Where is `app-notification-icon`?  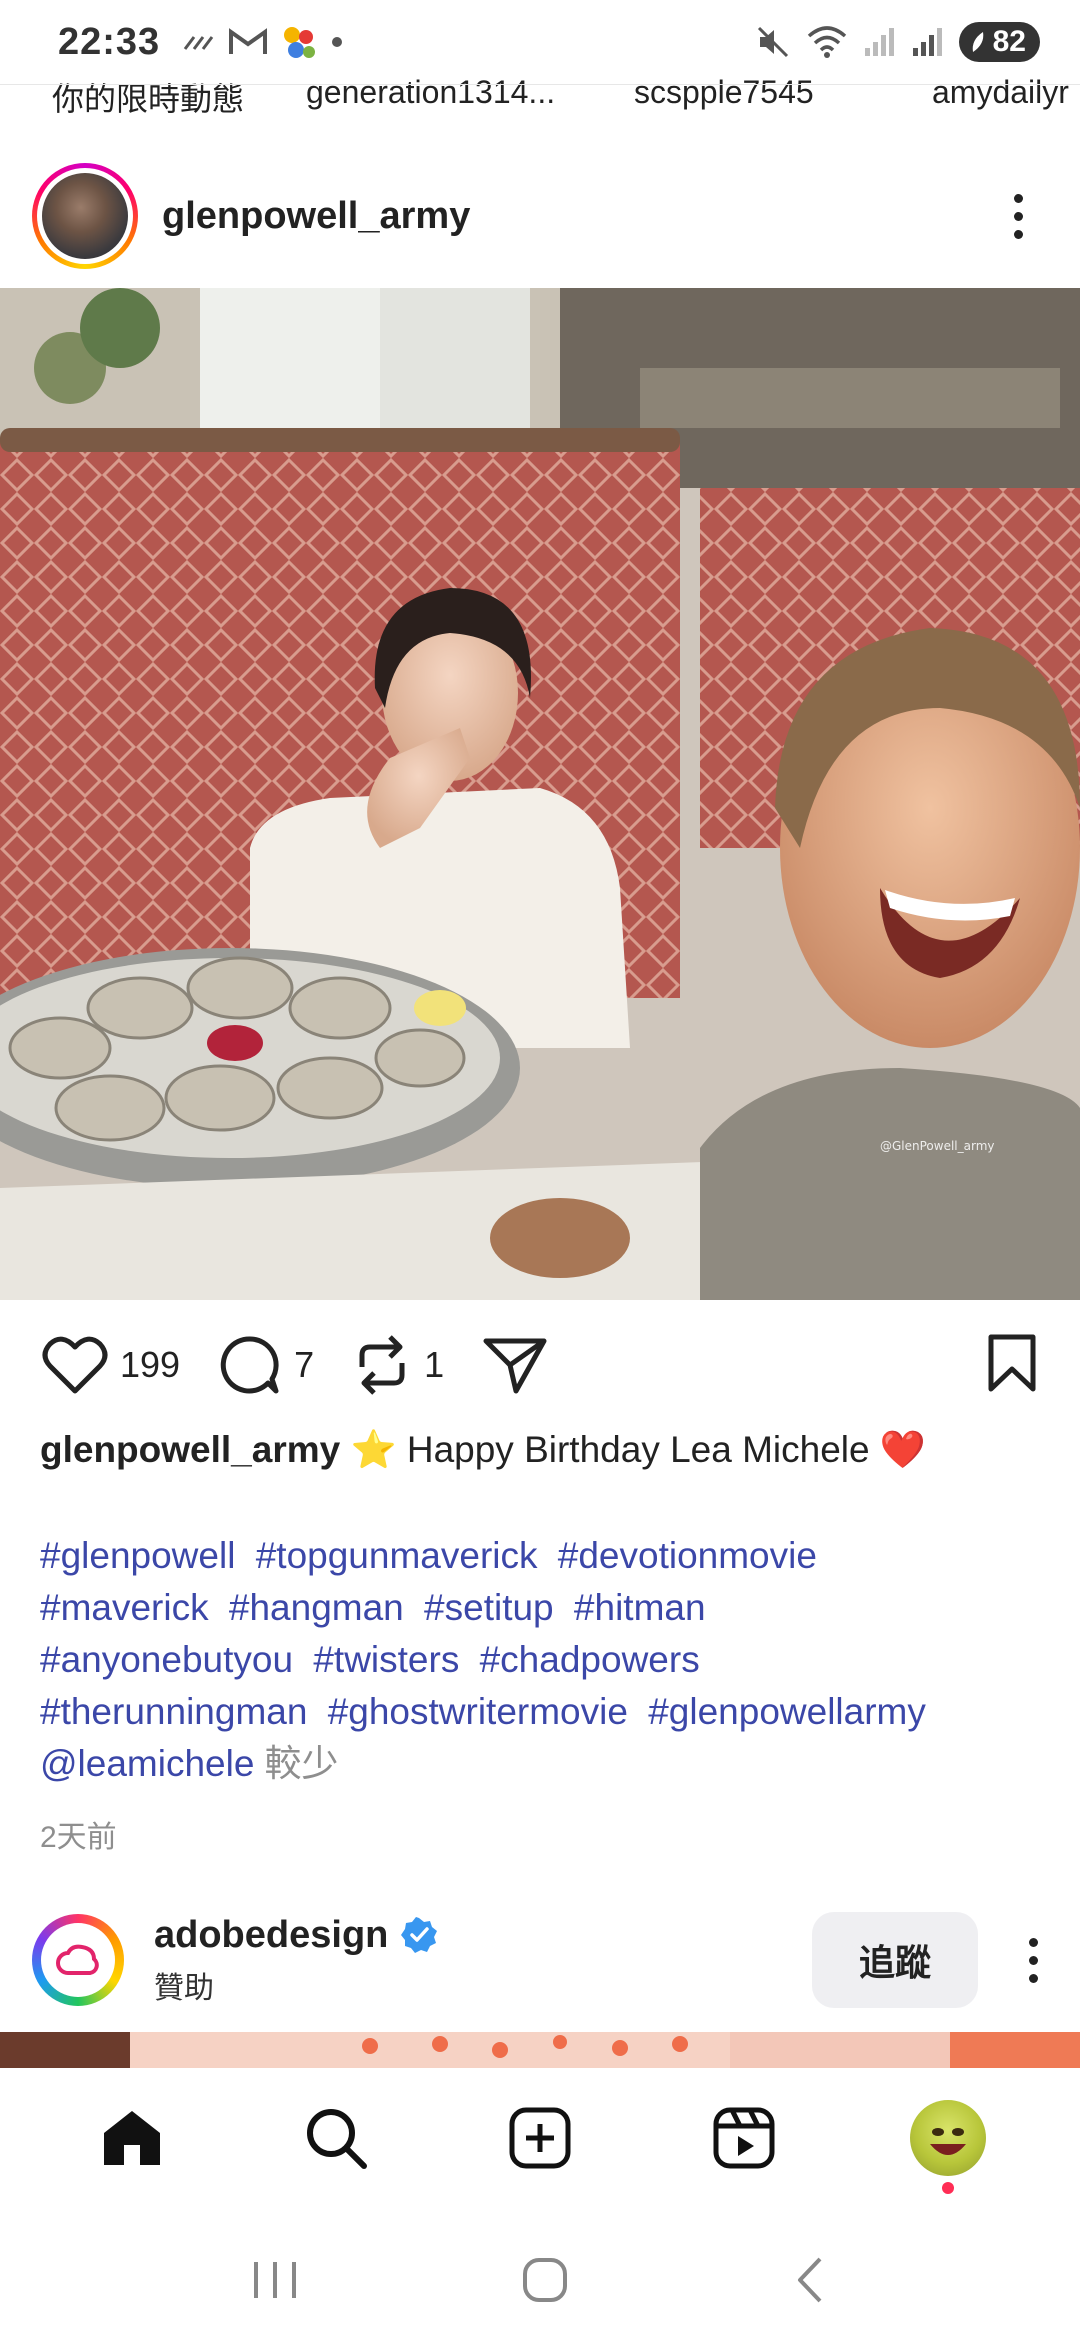 app-notification-icon is located at coordinates (300, 42).